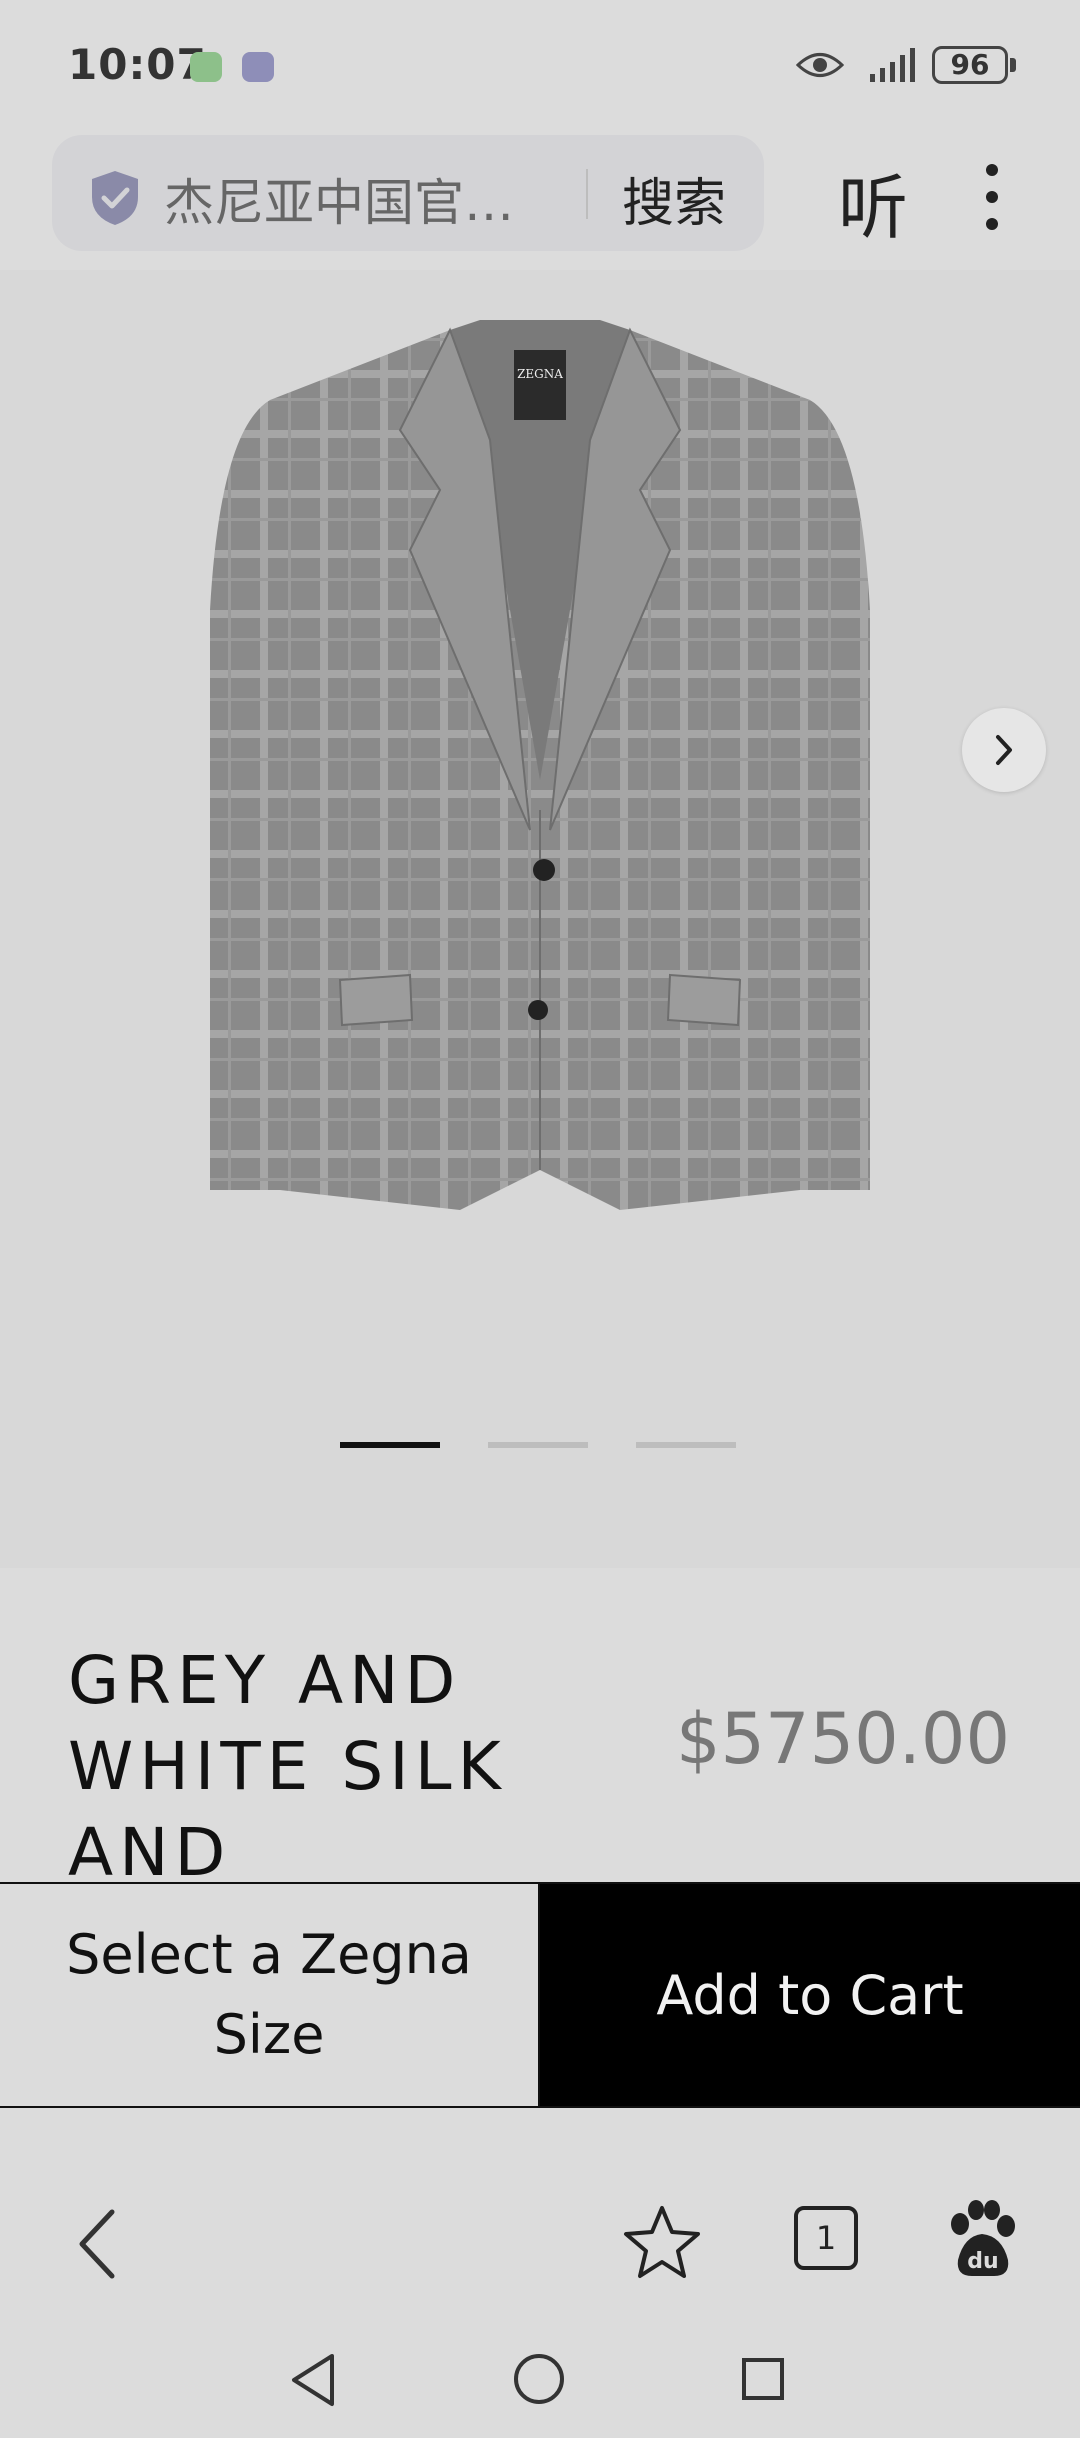 The height and width of the screenshot is (2438, 1080). What do you see at coordinates (313, 2380) in the screenshot?
I see `system-back-icon` at bounding box center [313, 2380].